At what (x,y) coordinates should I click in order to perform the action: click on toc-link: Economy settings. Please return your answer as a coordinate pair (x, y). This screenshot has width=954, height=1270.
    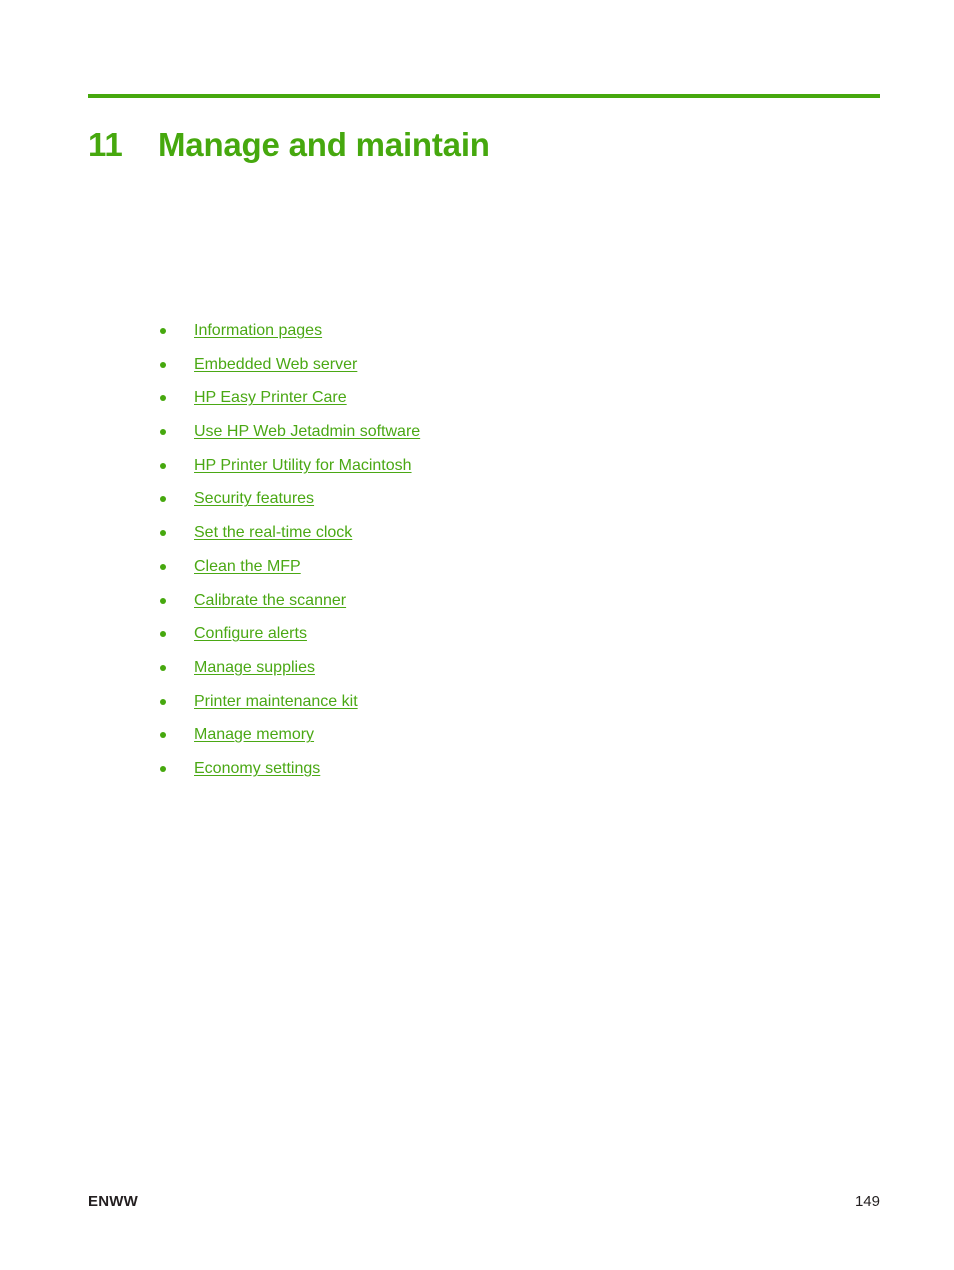
    Looking at the image, I should click on (257, 768).